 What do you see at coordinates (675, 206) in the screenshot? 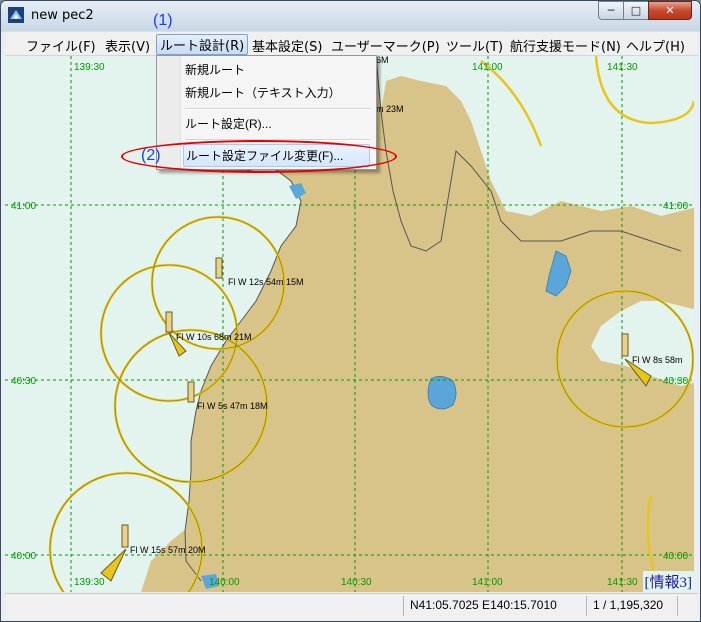
I see `label-lat-41-00-right: 41:00` at bounding box center [675, 206].